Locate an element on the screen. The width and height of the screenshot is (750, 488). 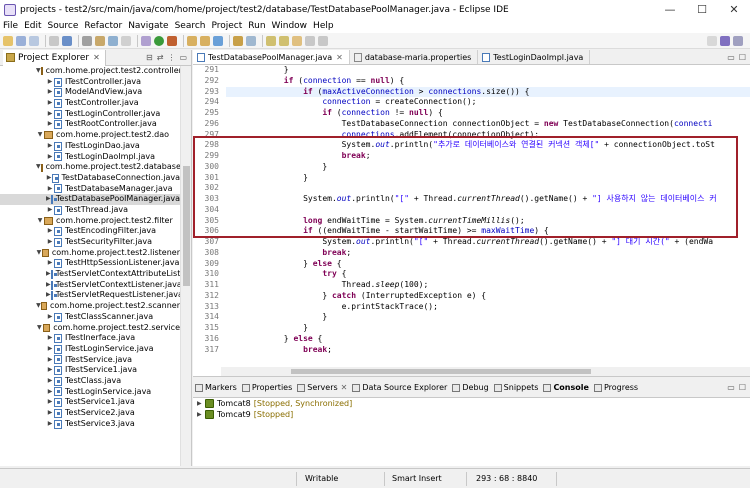
tree-file: ▶ TestDatabaseConnection.java is located at coordinates (90, 178).